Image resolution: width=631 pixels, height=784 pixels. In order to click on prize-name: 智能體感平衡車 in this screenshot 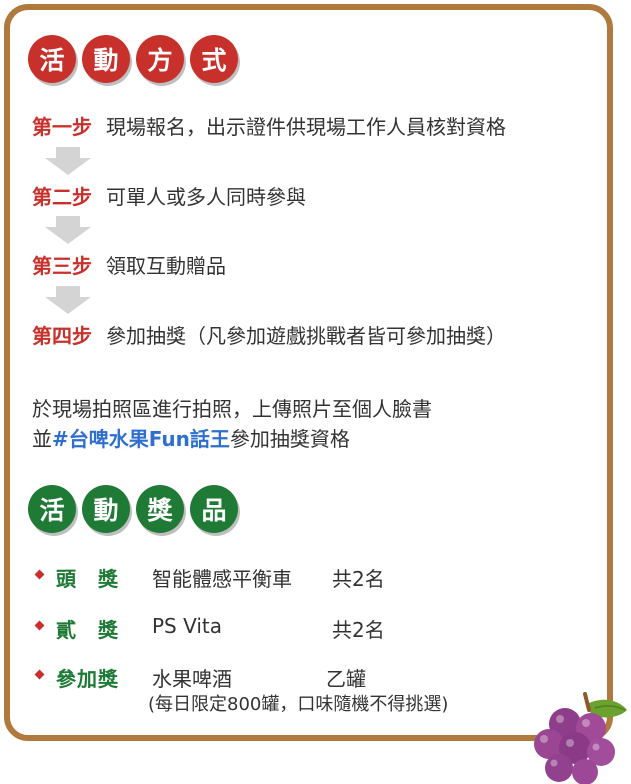, I will do `click(222, 579)`.